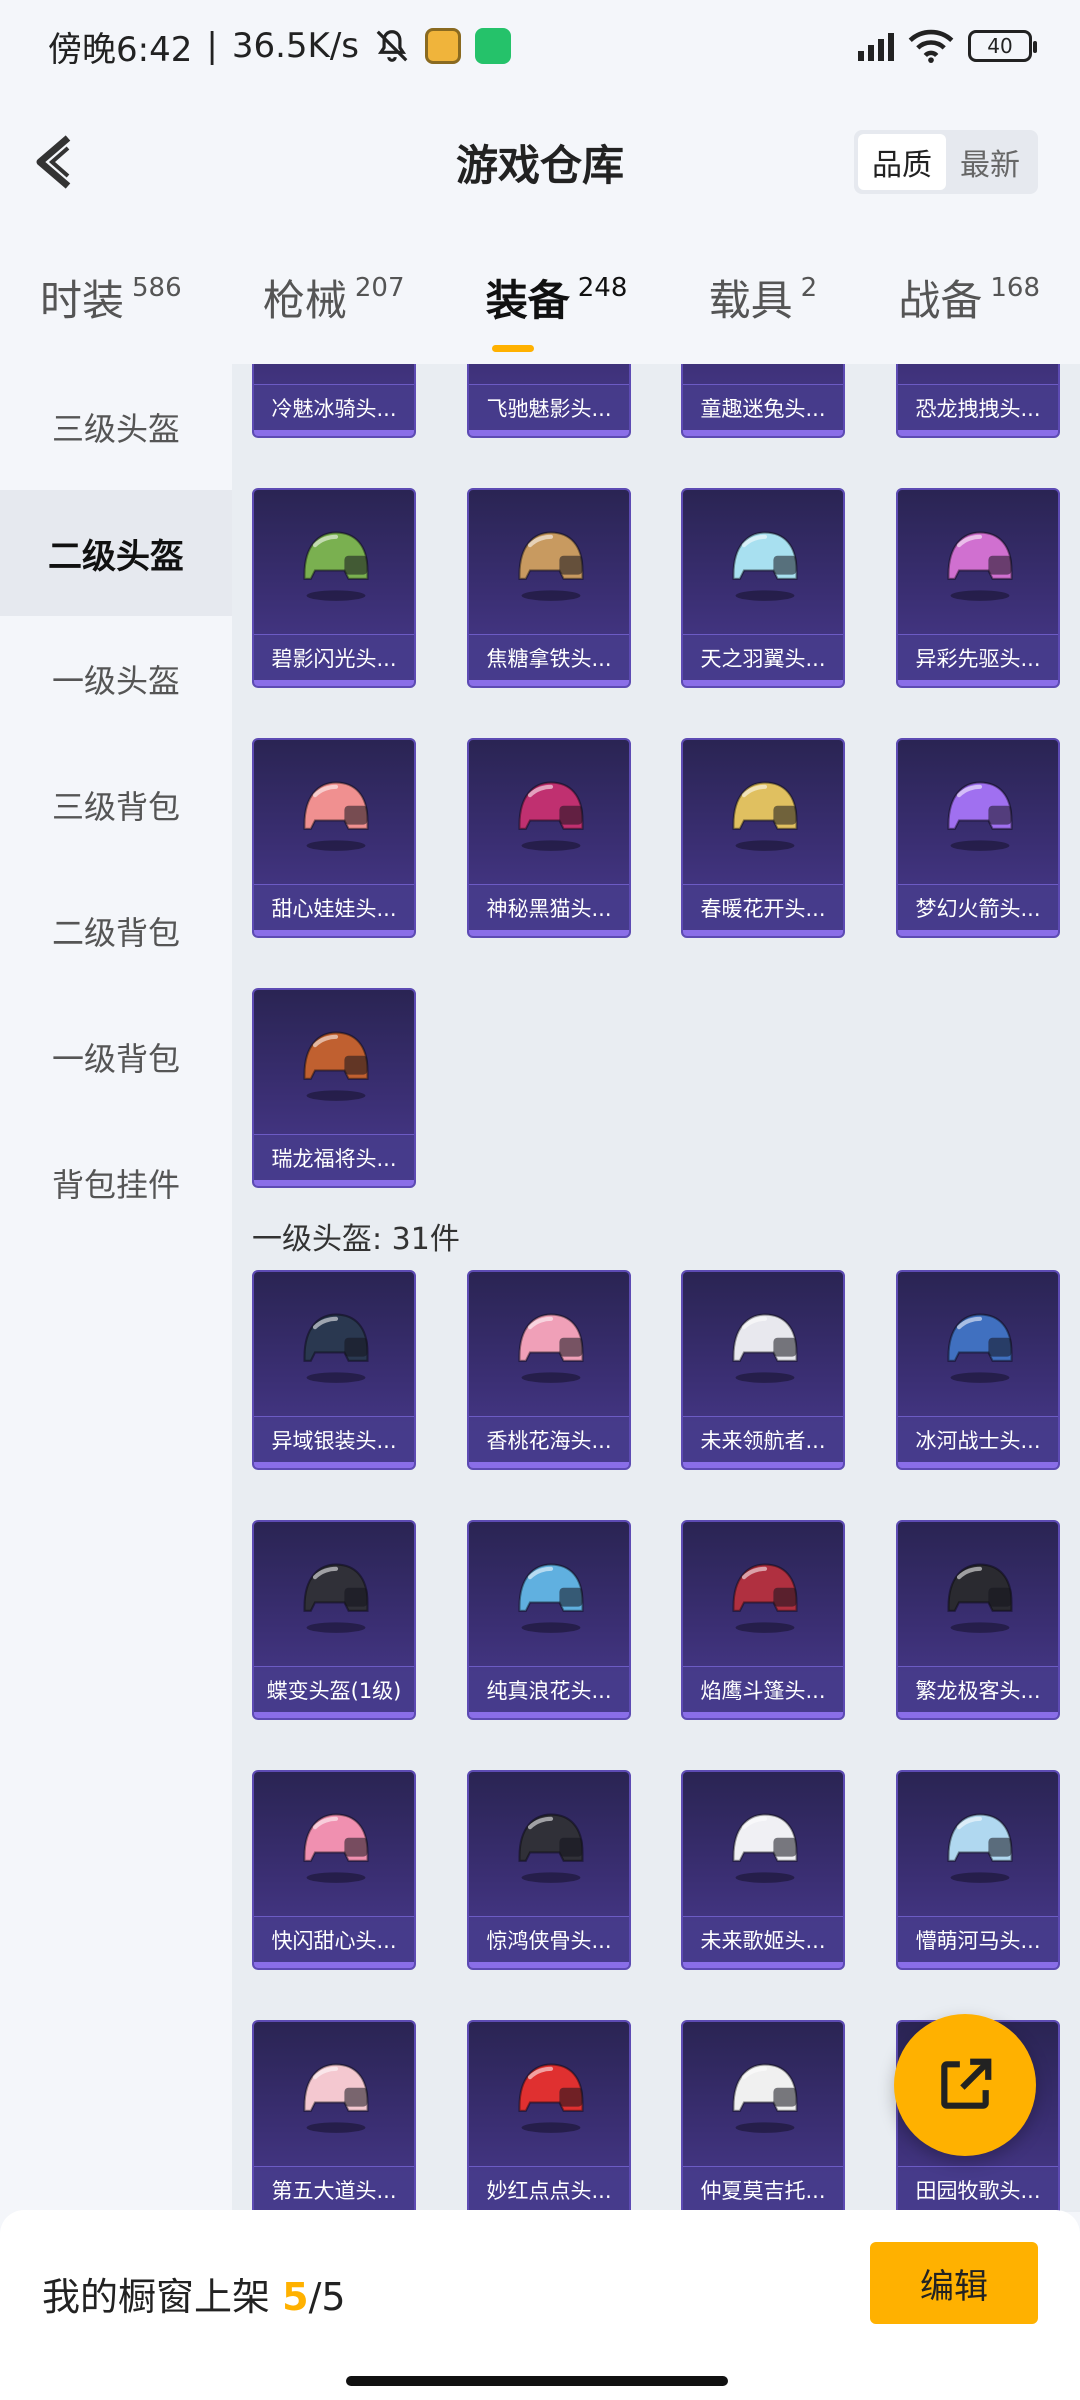  Describe the element at coordinates (116, 553) in the screenshot. I see `sidebar-item-level2-helmet: 二级头盔` at that location.